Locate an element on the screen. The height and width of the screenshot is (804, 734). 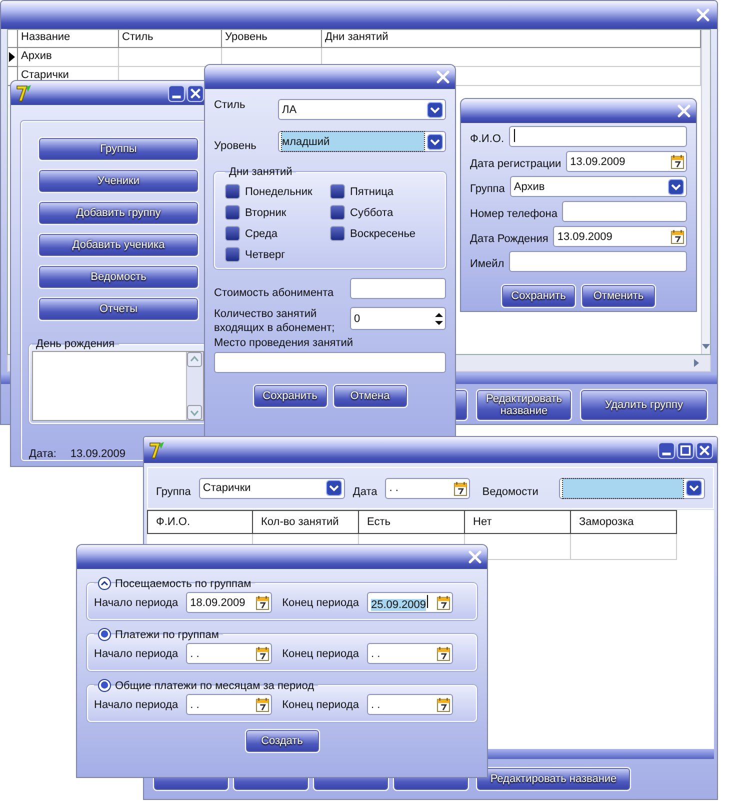
day-checkbox: Среда is located at coordinates (277, 233).